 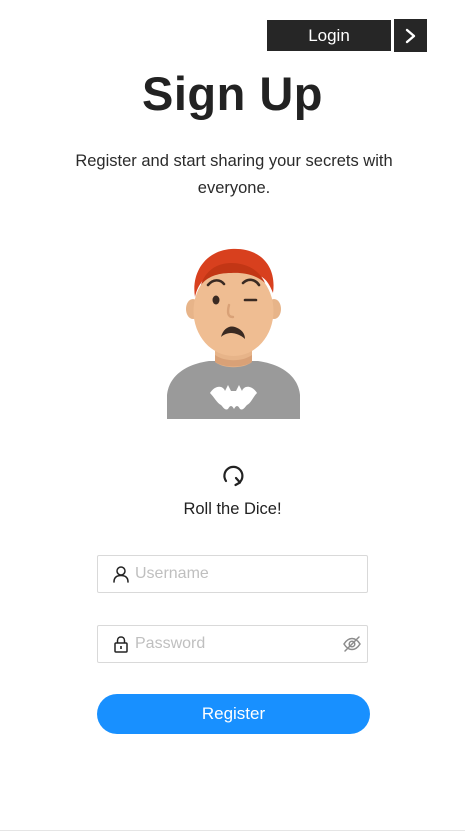 I want to click on login-group: Login, so click(x=347, y=35).